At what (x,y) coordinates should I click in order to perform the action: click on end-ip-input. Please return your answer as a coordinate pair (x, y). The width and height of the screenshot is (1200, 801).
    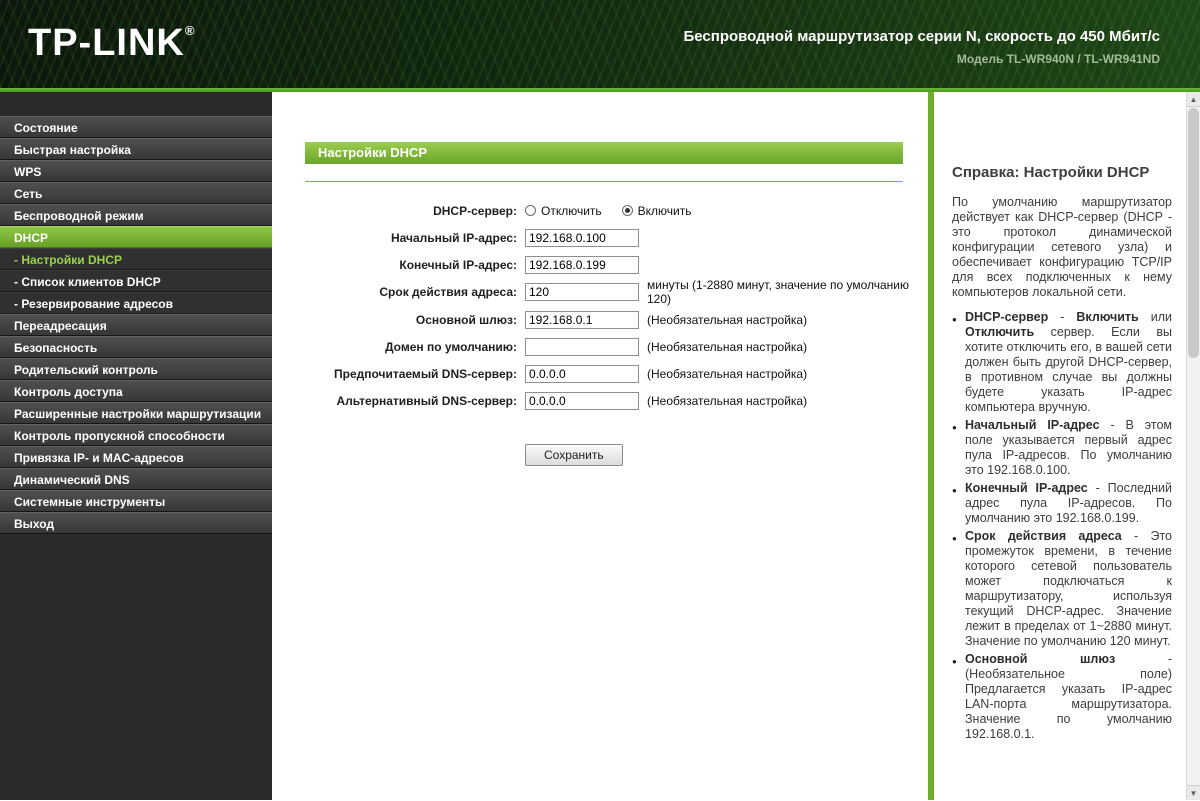
    Looking at the image, I should click on (582, 264).